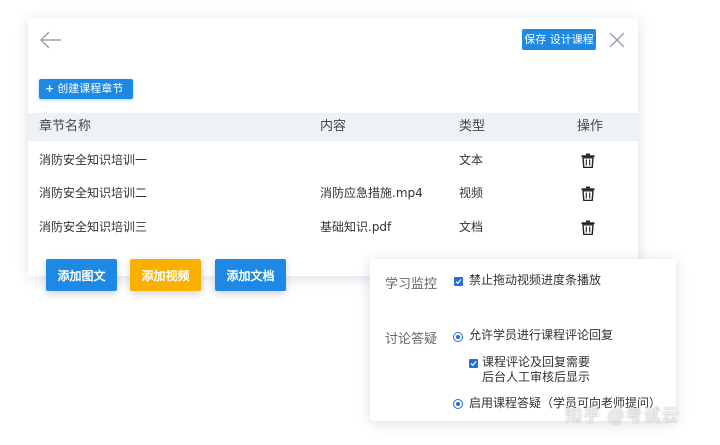 Image resolution: width=720 pixels, height=445 pixels. I want to click on add-video-button: 添加视频, so click(165, 275).